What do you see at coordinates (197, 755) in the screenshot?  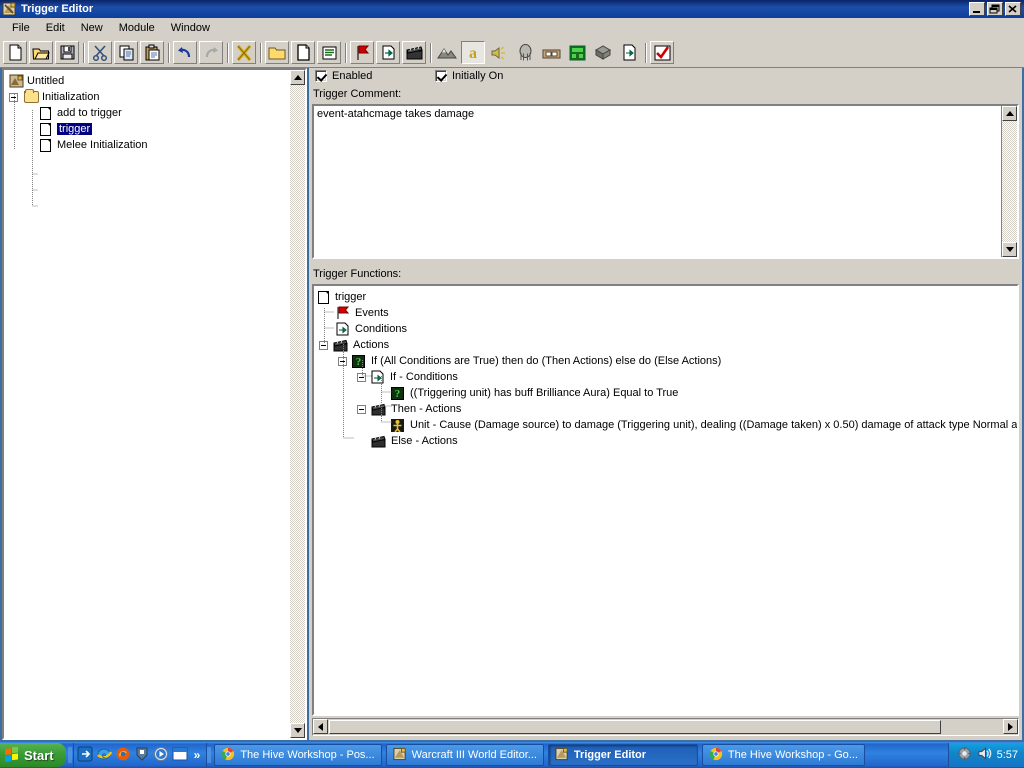 I see `chevron-double-right-icon: »` at bounding box center [197, 755].